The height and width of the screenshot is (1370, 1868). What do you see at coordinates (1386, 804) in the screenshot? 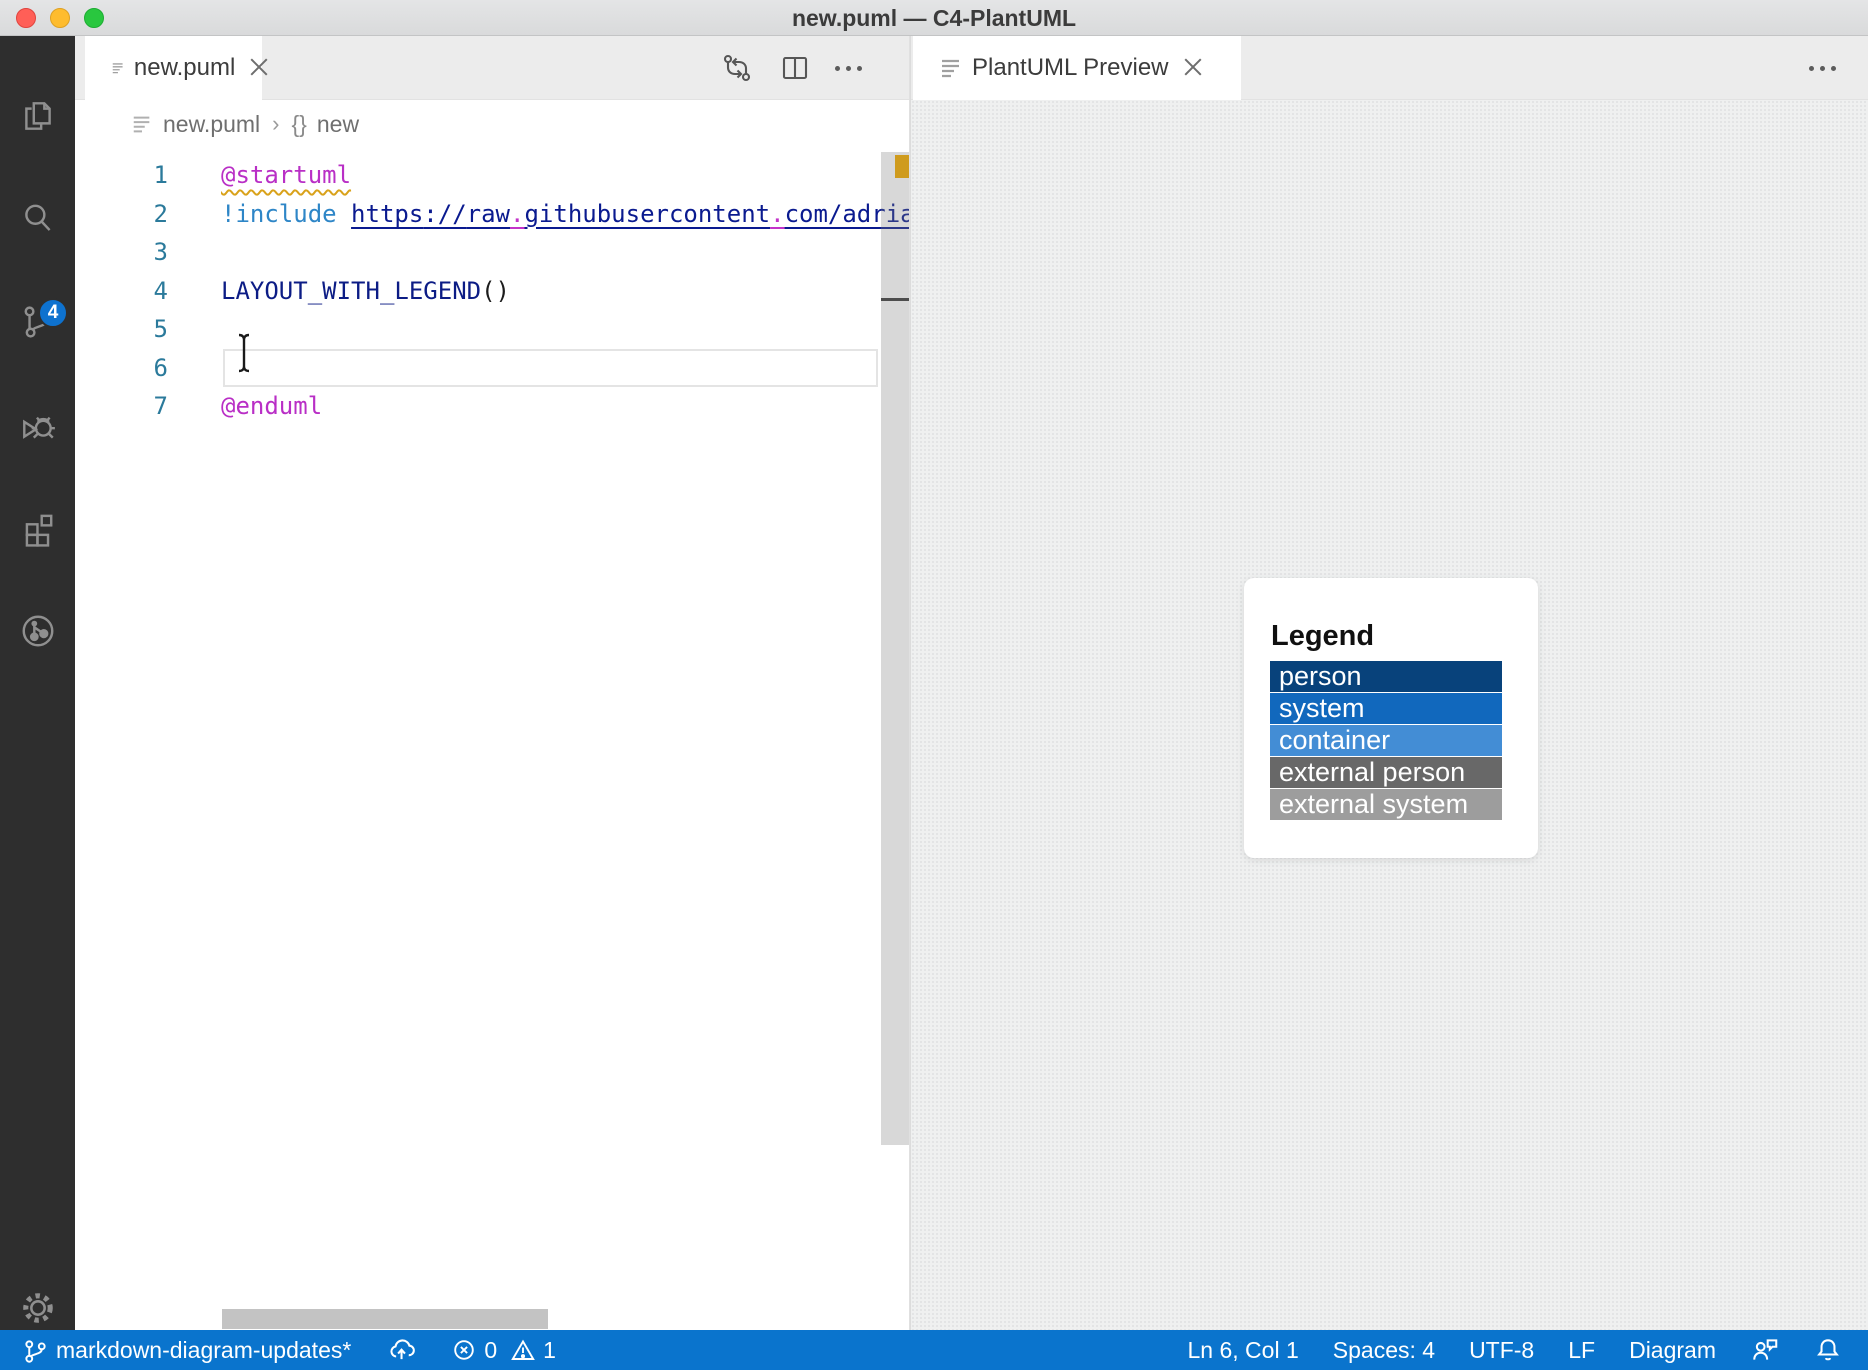
I see `legend-row-external-system: external system` at bounding box center [1386, 804].